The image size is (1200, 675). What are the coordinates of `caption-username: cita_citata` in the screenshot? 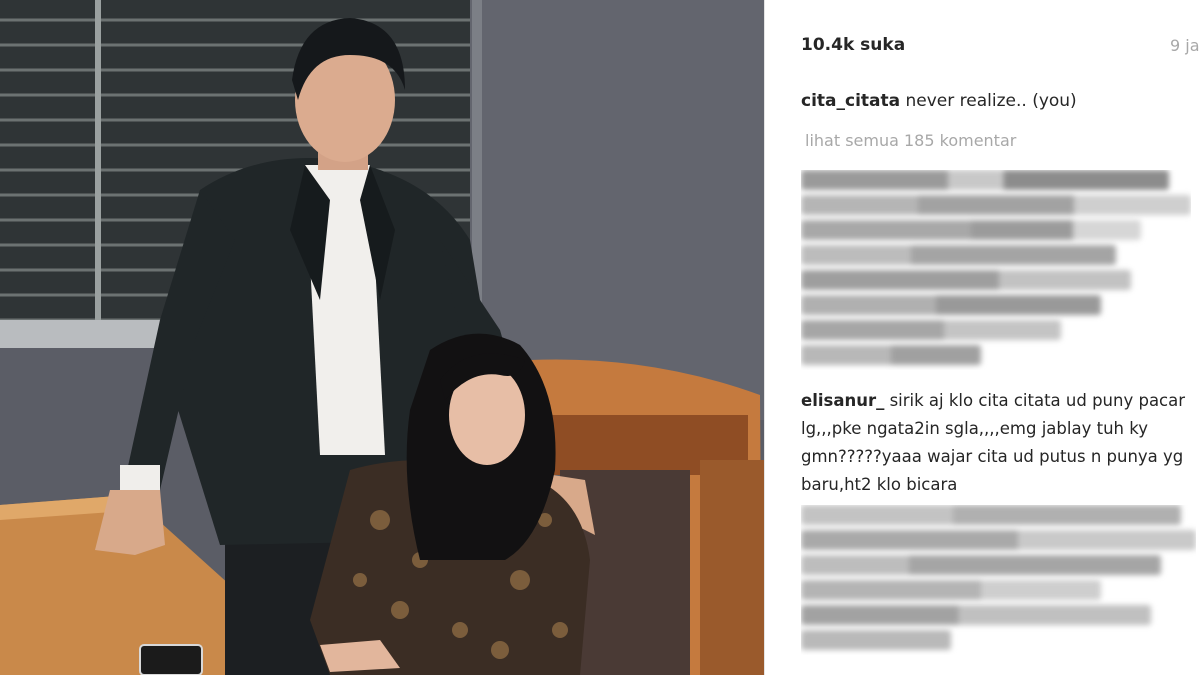 It's located at (850, 101).